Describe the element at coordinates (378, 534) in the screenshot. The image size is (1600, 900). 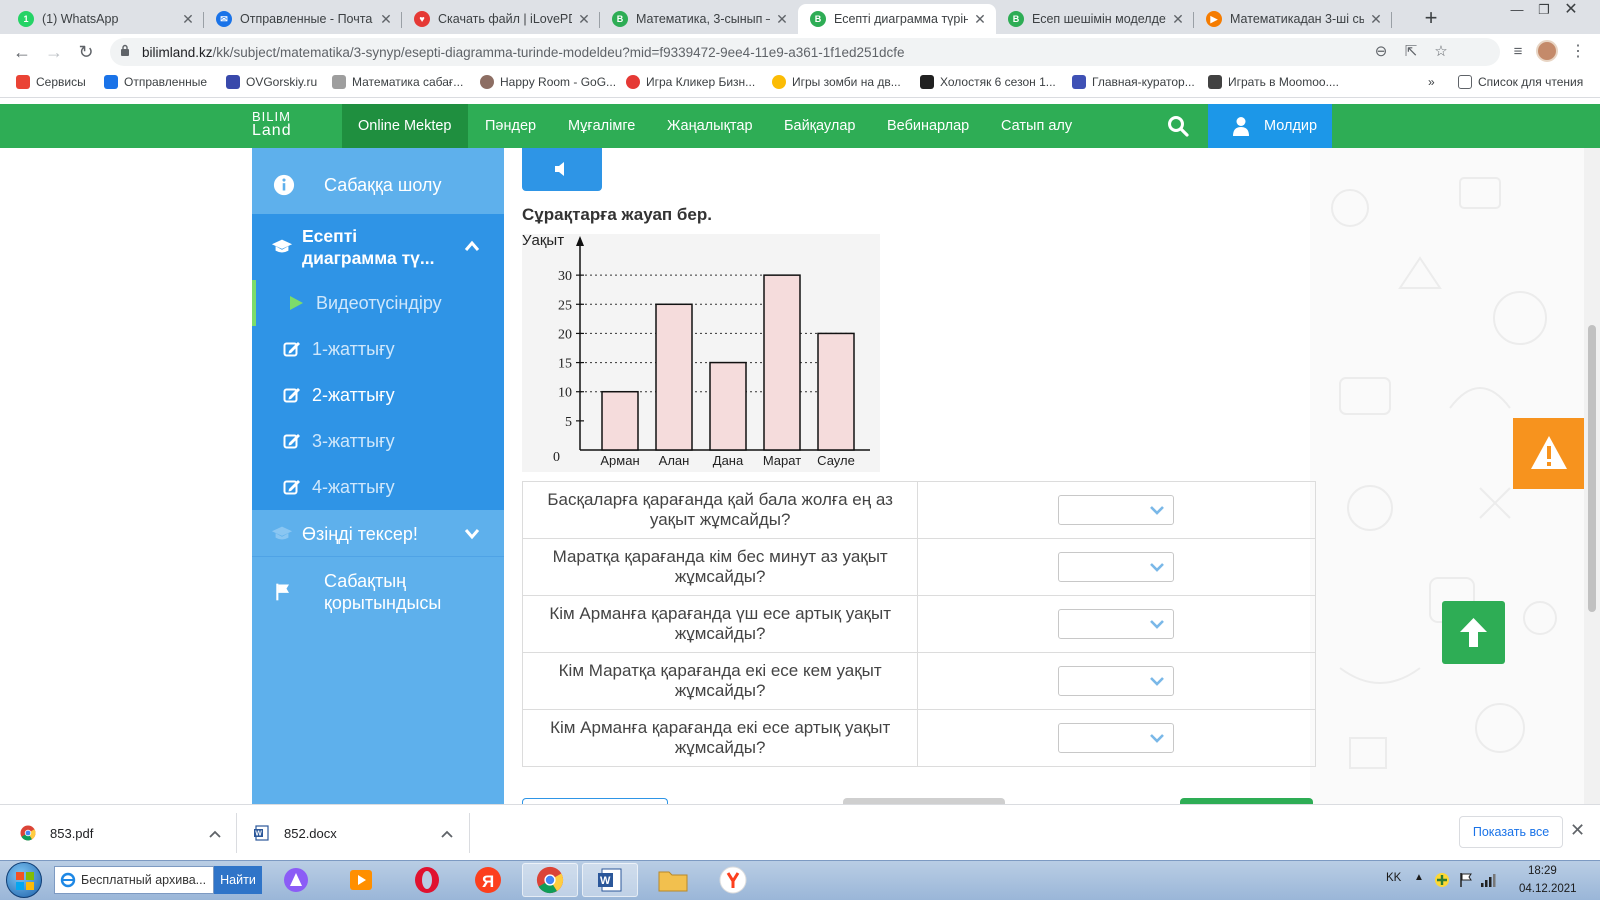
I see `sidebar-item-check-yourself: Өзіңді тексер!` at that location.